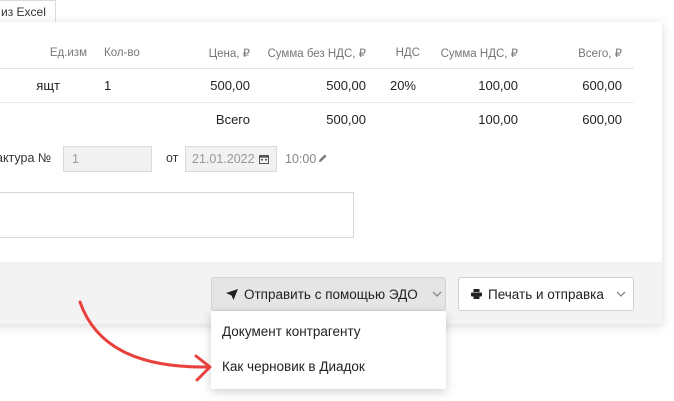 Image resolution: width=674 pixels, height=401 pixels. Describe the element at coordinates (308, 85) in the screenshot. I see `cell-sum-no-vat: 500,00` at that location.